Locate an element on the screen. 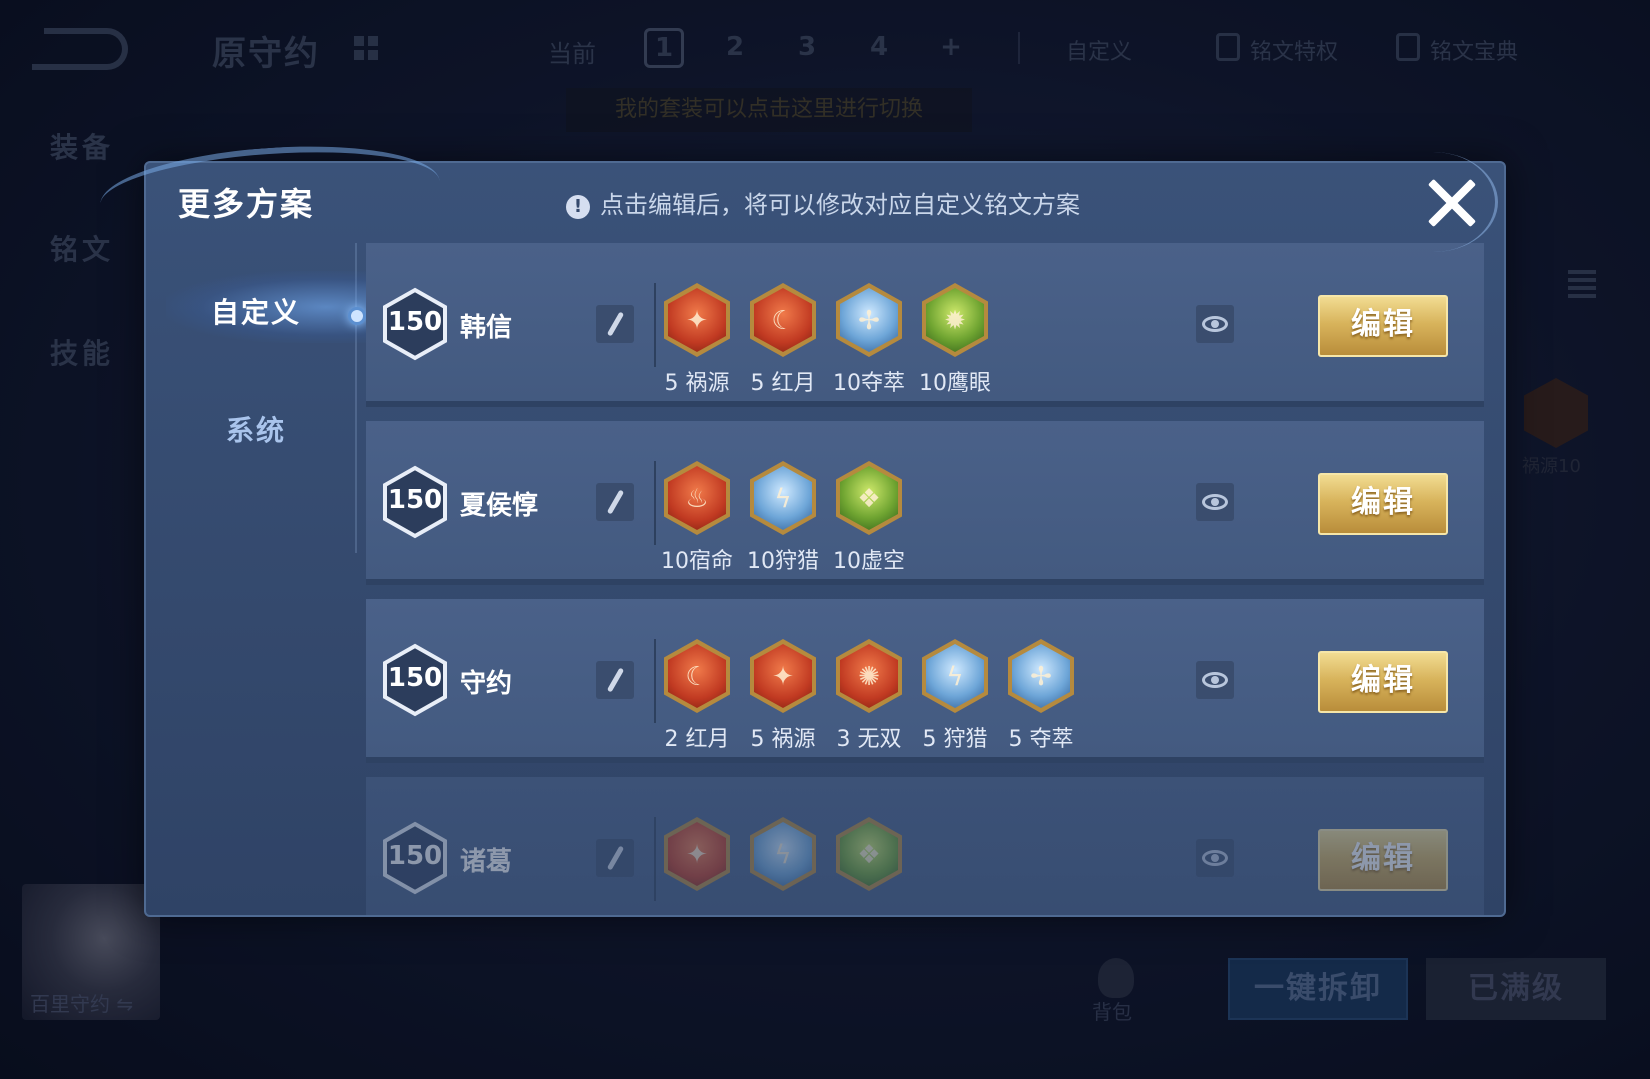 This screenshot has width=1650, height=1079. nav-tab-custom: 自定义 is located at coordinates (256, 311).